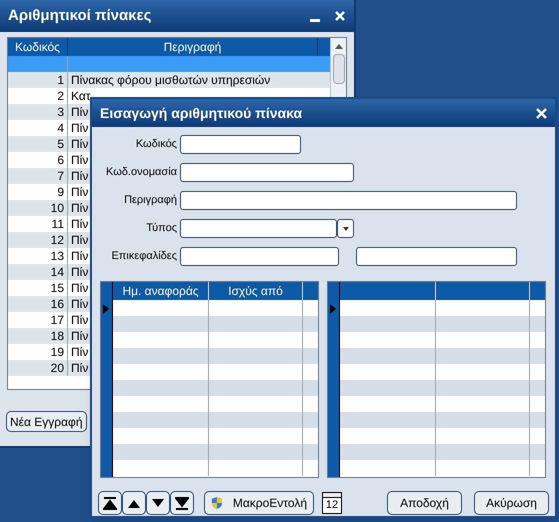  I want to click on table-row: 1 Πίνακας φόρου μισθωτών υπηρεσιών, so click(169, 80).